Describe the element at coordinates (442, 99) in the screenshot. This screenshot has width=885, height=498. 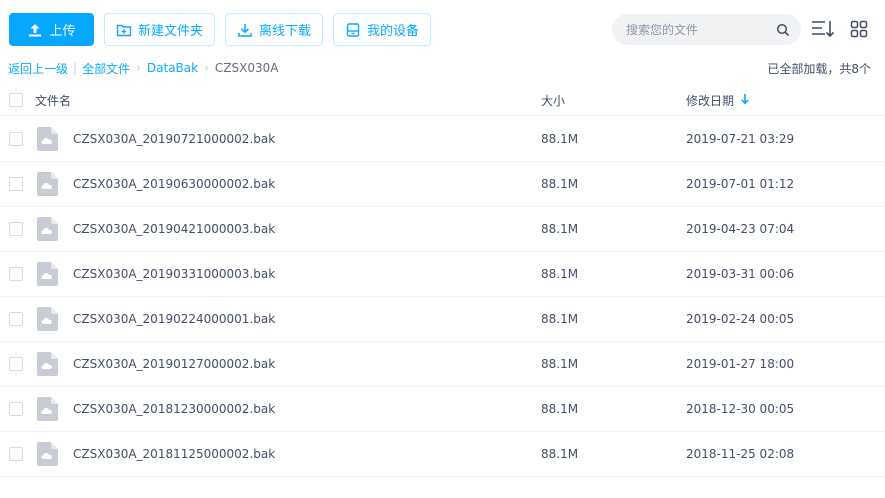
I see `file-list-header: 文件名 大小 修改日期` at that location.